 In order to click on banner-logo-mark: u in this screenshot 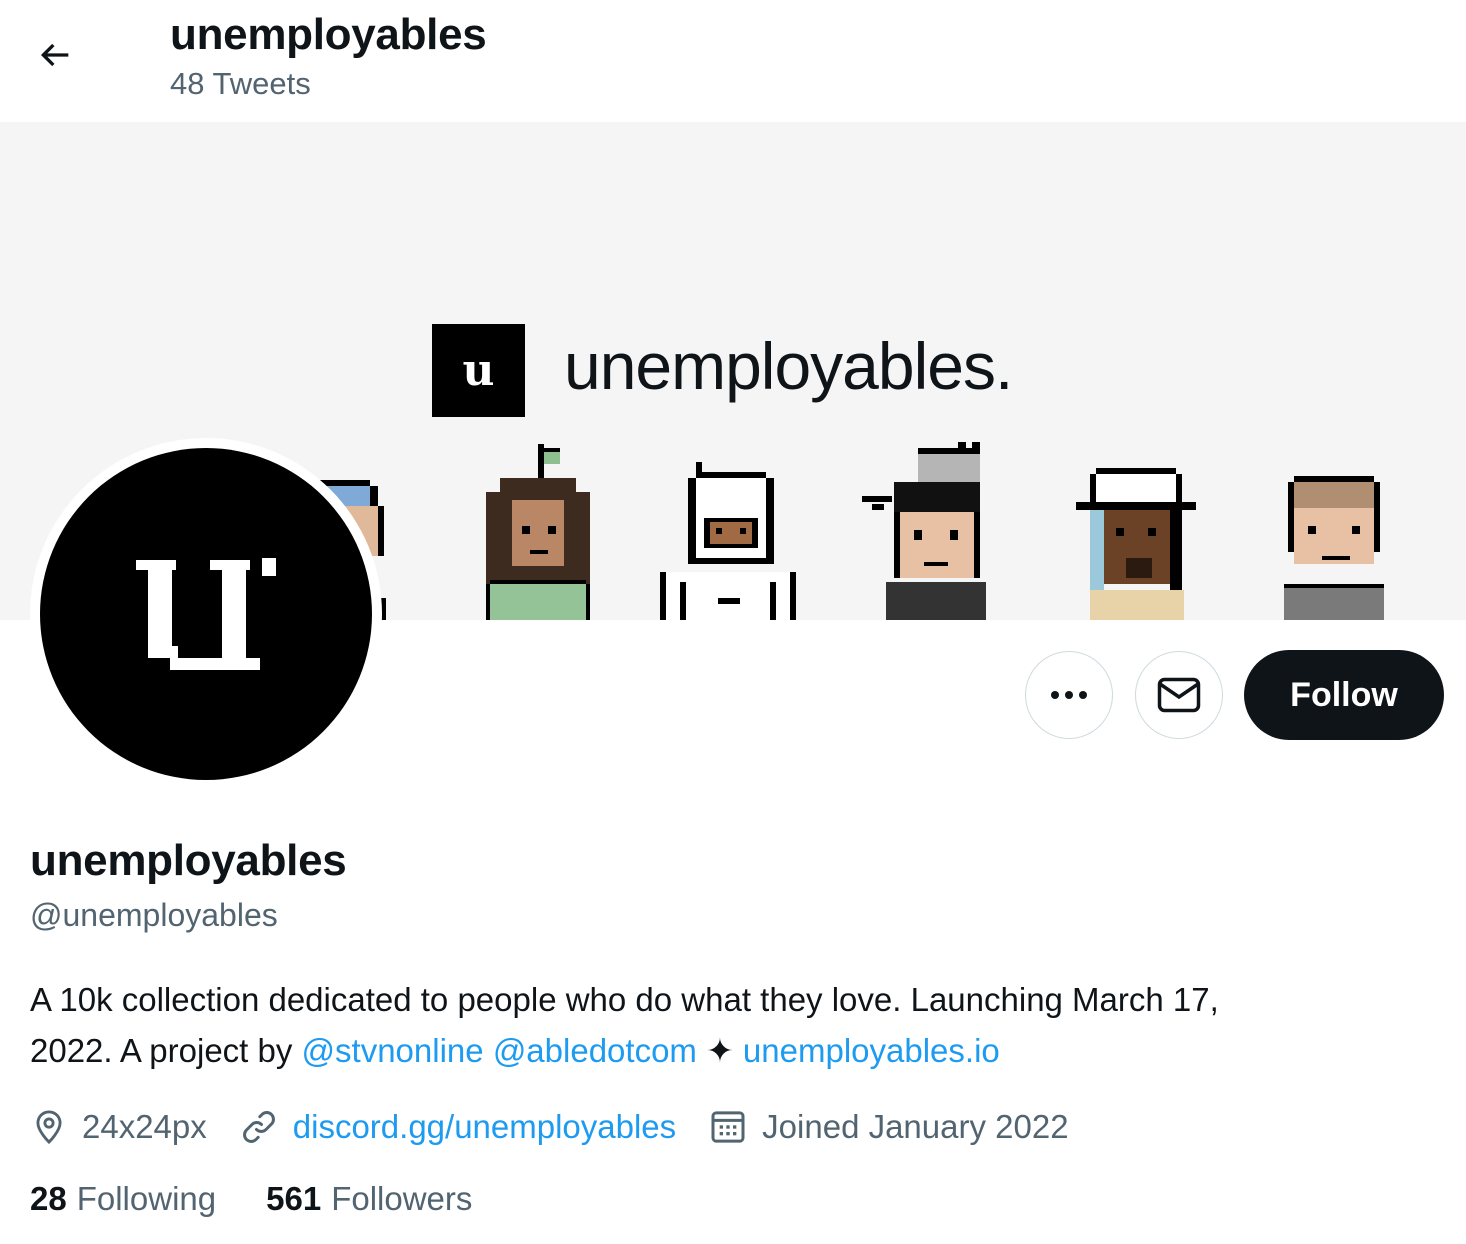, I will do `click(478, 370)`.